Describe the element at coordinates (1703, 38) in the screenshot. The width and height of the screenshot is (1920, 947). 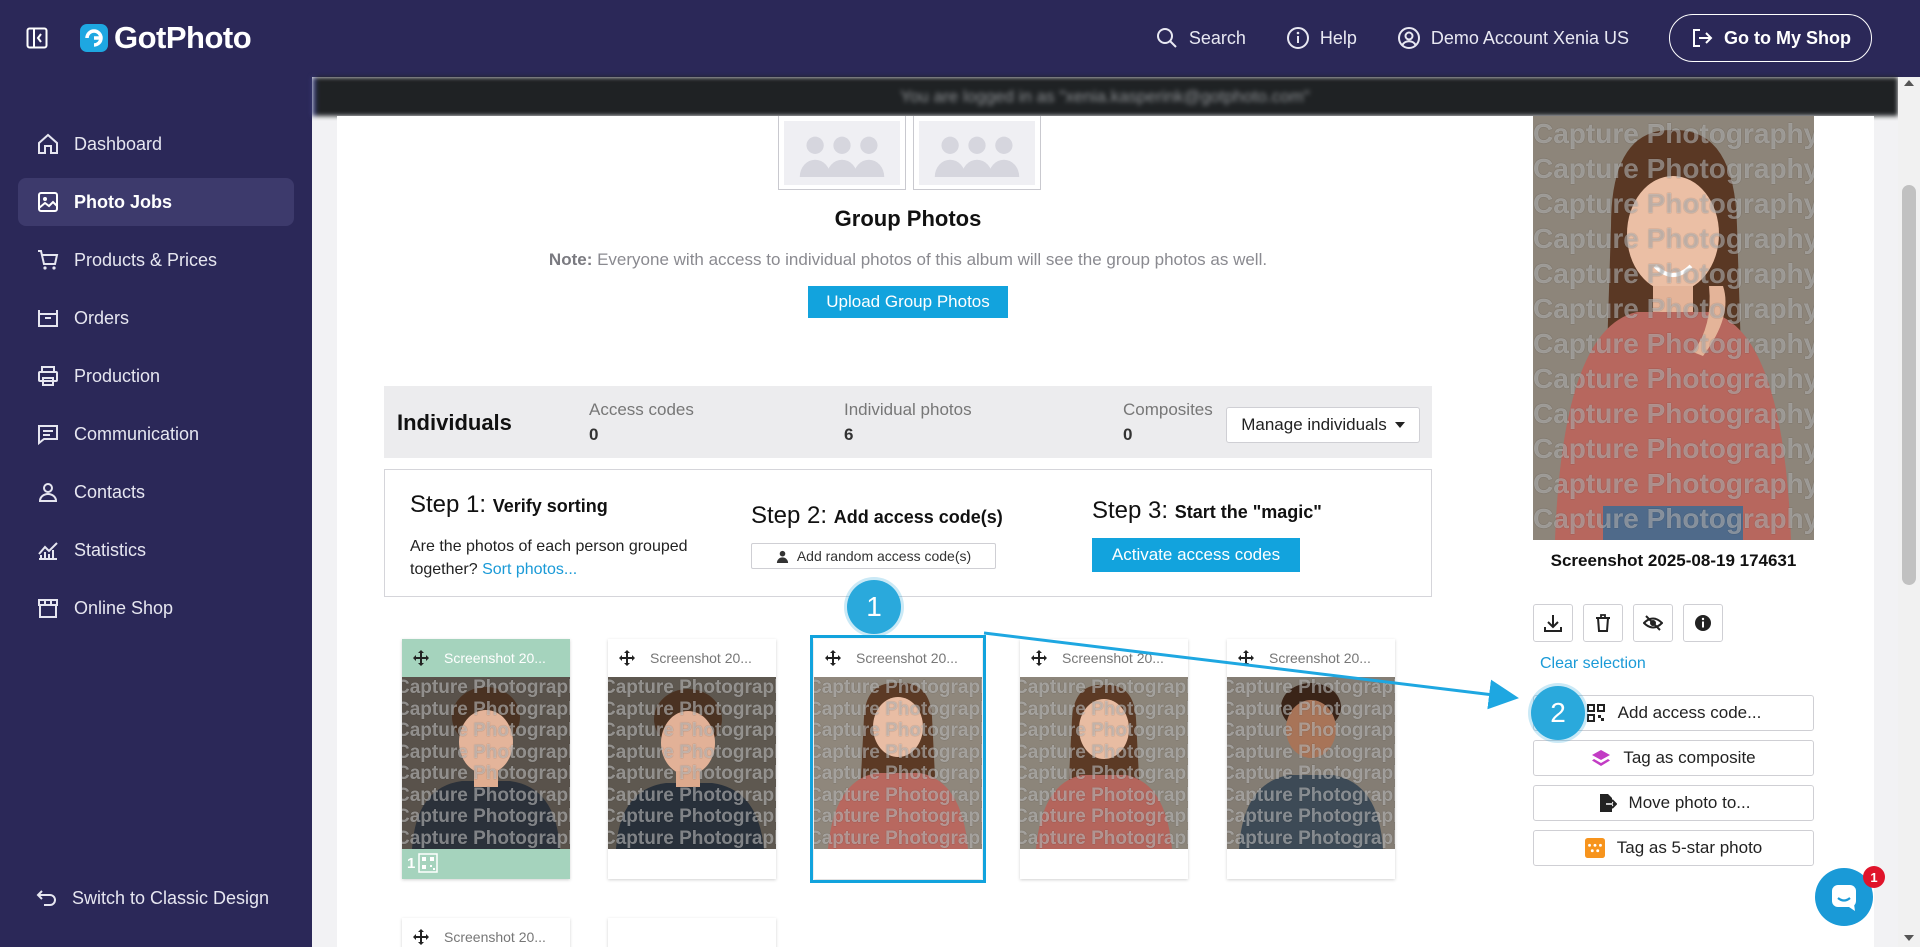
I see `exit-icon` at that location.